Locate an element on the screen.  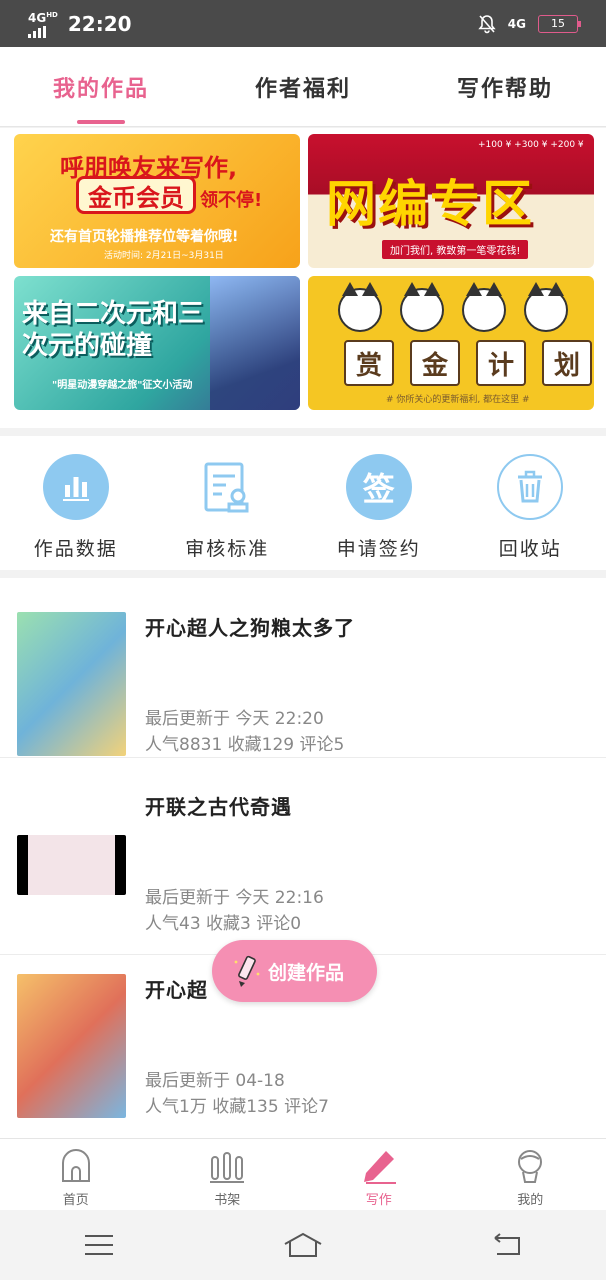
cat-illustrations is located at coordinates (453, 307).